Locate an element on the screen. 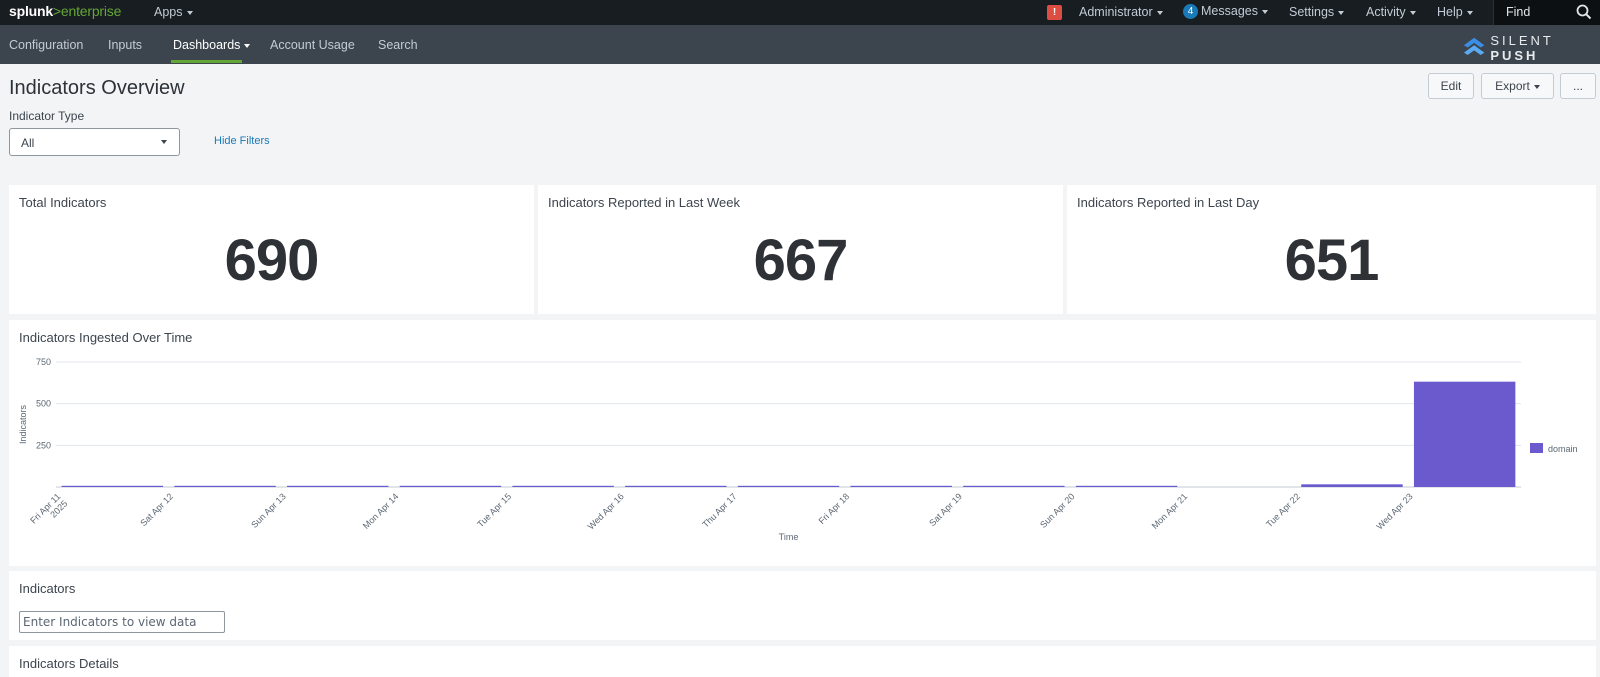 This screenshot has width=1600, height=677. export-button-label: Export is located at coordinates (1512, 86).